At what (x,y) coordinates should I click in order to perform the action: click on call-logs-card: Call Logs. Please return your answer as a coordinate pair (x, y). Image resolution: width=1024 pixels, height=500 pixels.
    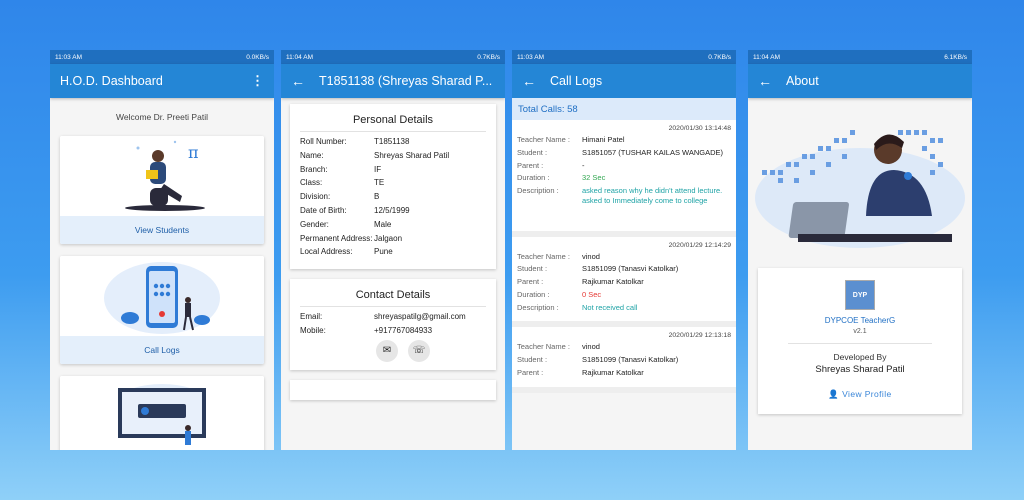
    Looking at the image, I should click on (162, 310).